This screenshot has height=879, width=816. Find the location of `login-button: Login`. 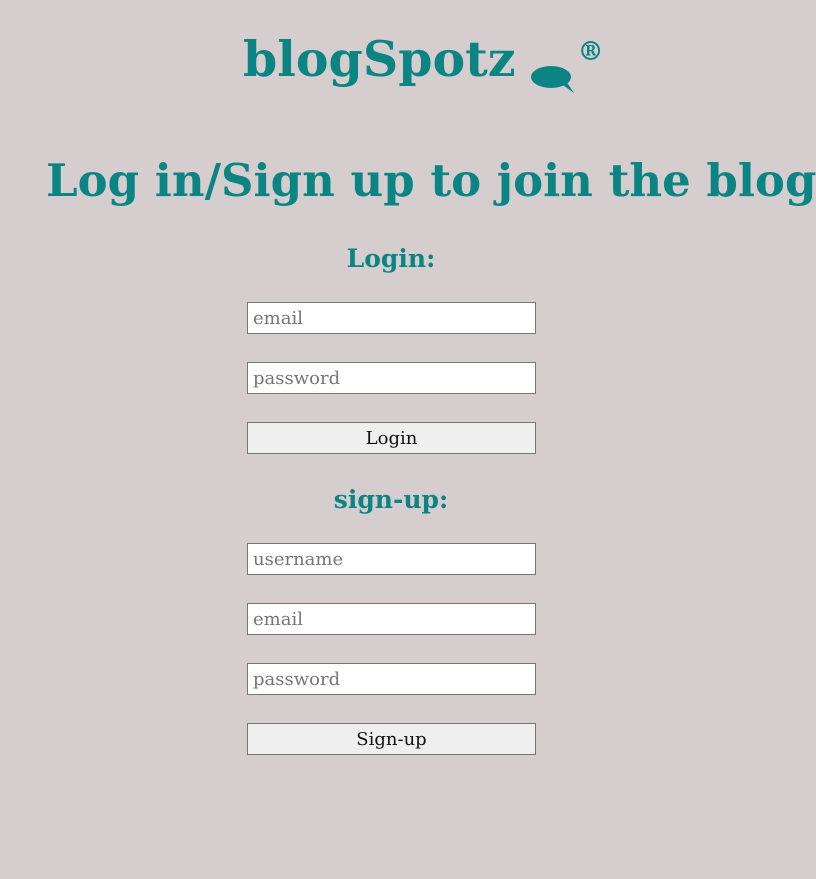

login-button: Login is located at coordinates (391, 438).